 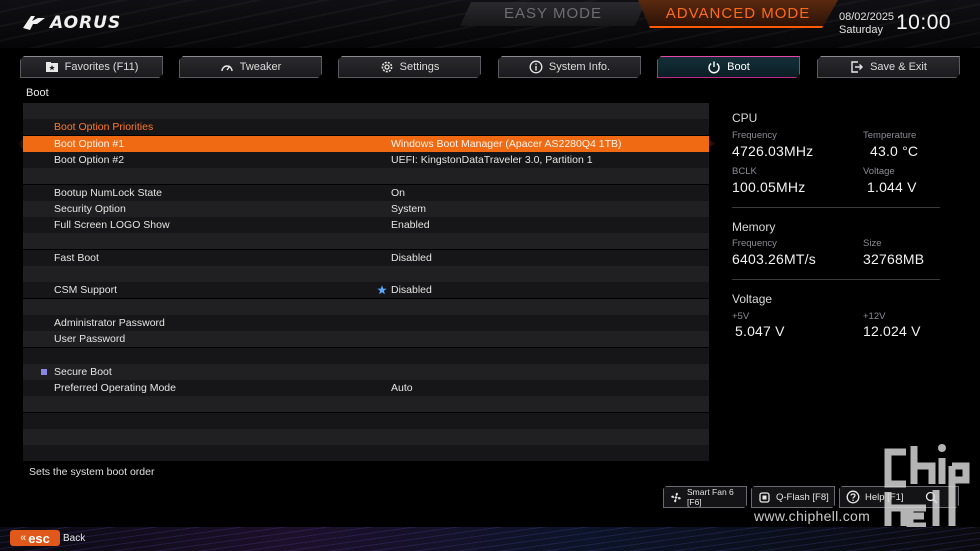 I want to click on date-display: 08/02/2025 Saturday, so click(x=866, y=24).